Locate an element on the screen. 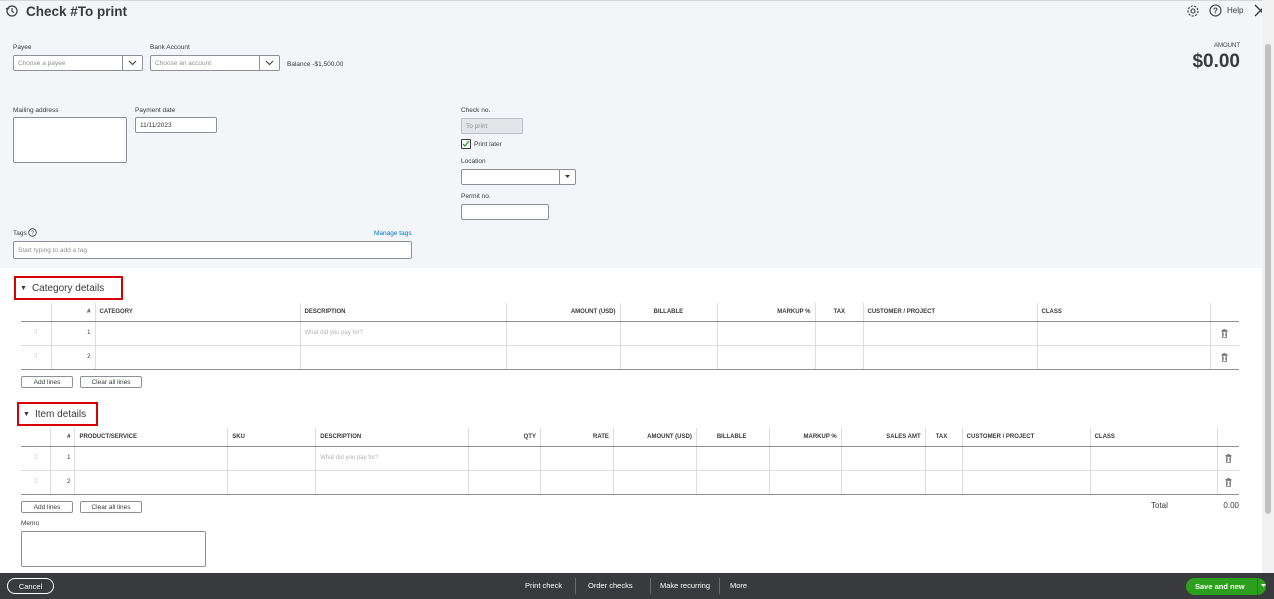 Image resolution: width=1274 pixels, height=599 pixels. help-link: Help is located at coordinates (1235, 10).